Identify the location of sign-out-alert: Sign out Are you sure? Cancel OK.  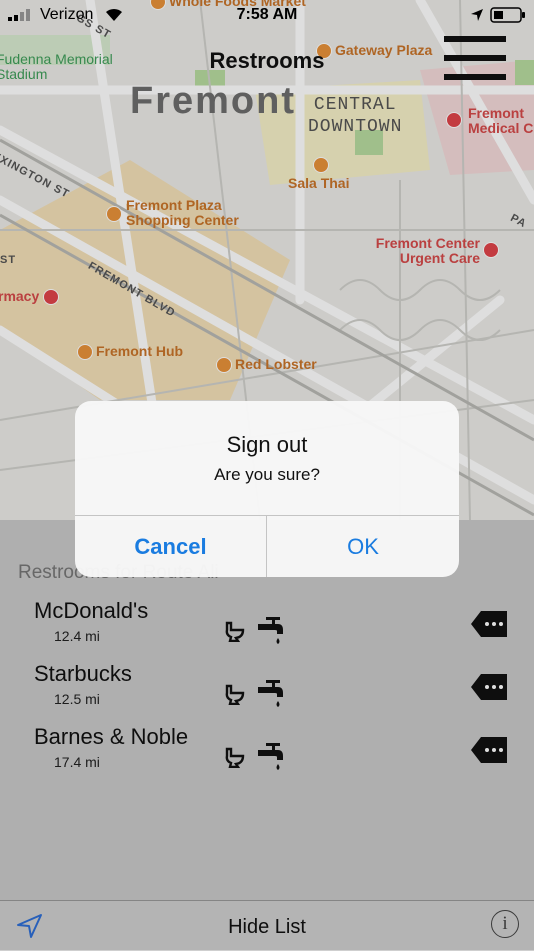
(267, 489).